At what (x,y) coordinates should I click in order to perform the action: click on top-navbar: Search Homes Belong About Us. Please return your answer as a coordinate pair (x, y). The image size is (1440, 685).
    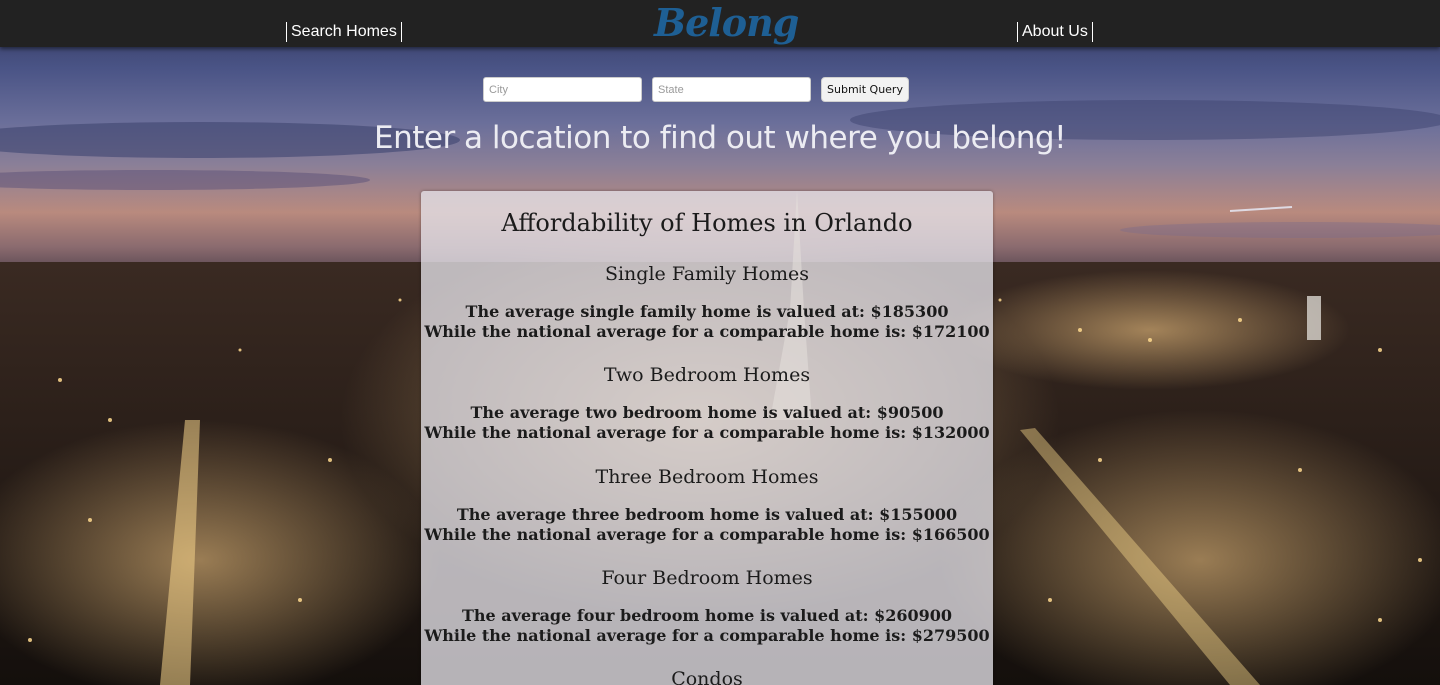
    Looking at the image, I should click on (720, 23).